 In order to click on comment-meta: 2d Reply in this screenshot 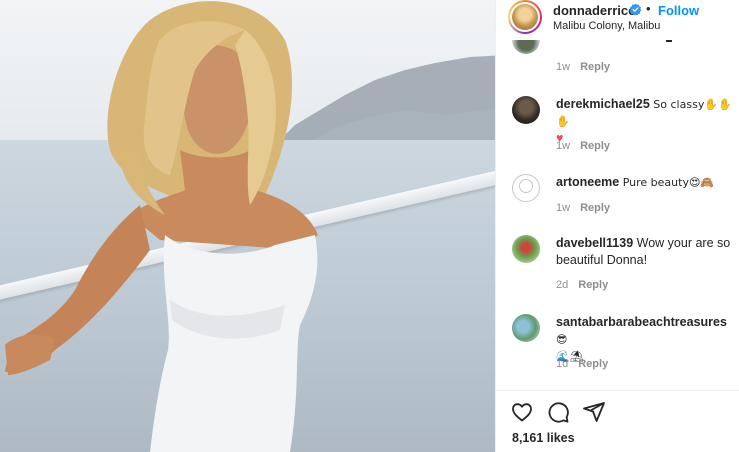, I will do `click(582, 285)`.